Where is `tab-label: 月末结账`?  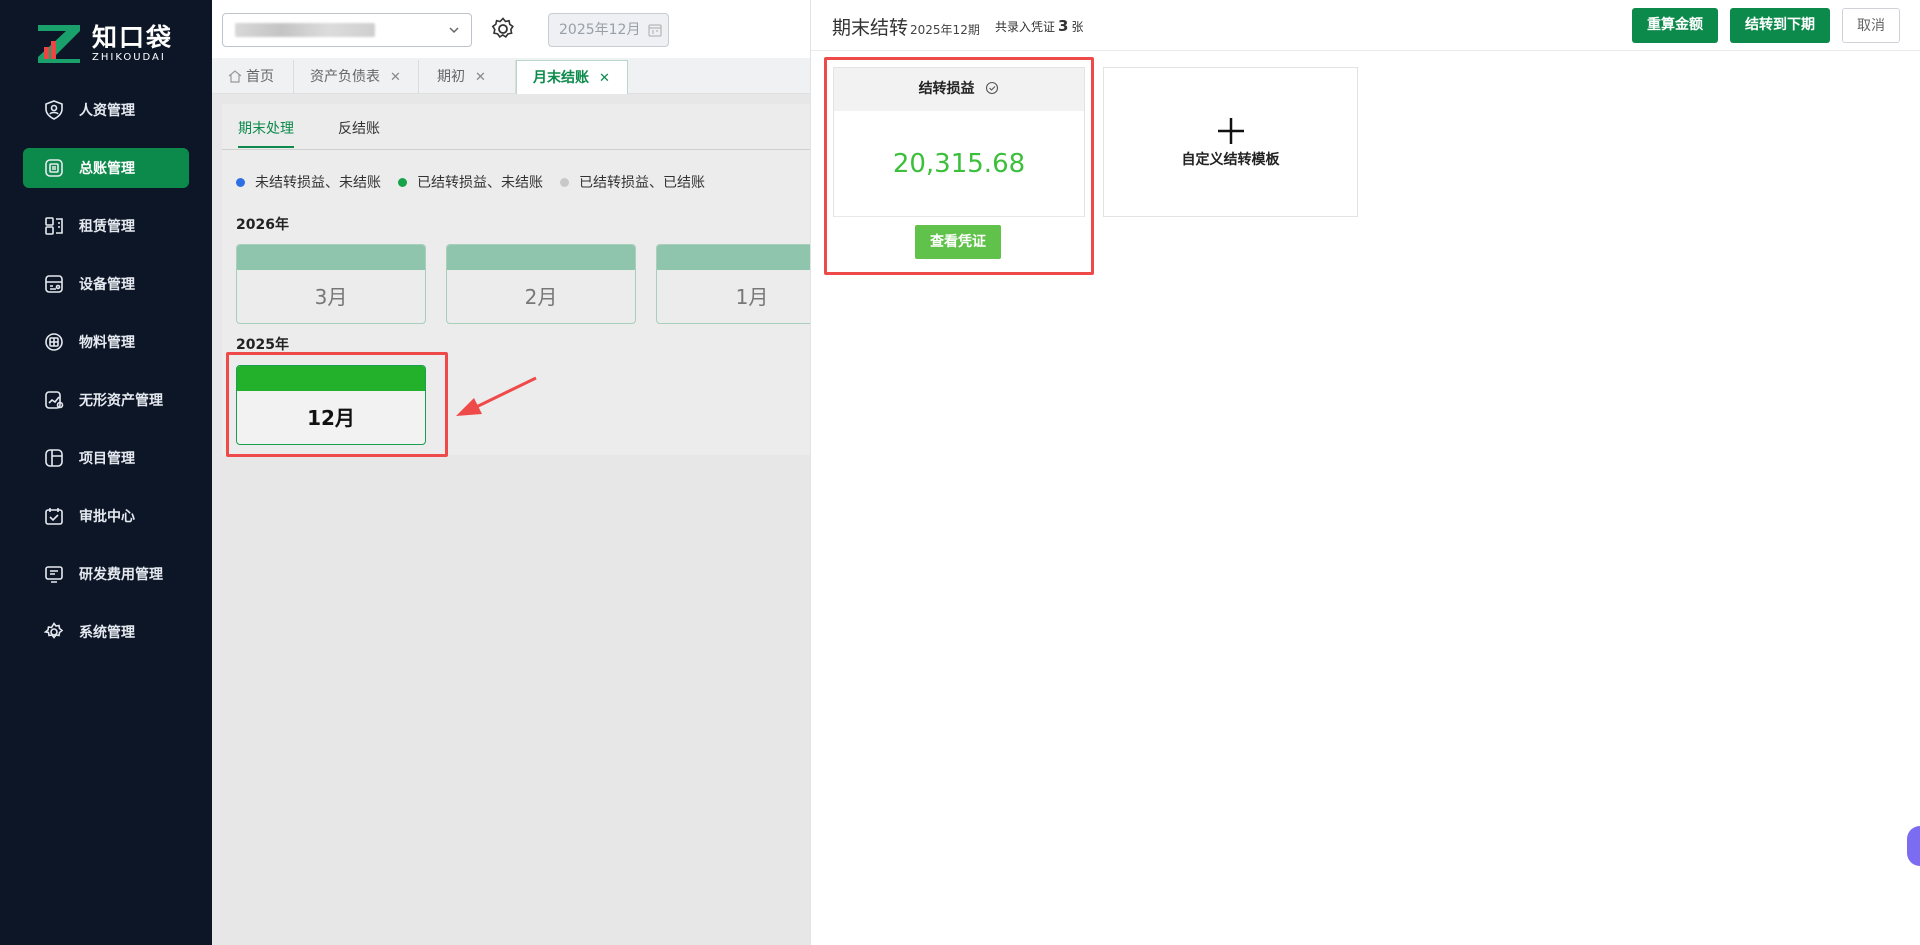 tab-label: 月末结账 is located at coordinates (561, 78).